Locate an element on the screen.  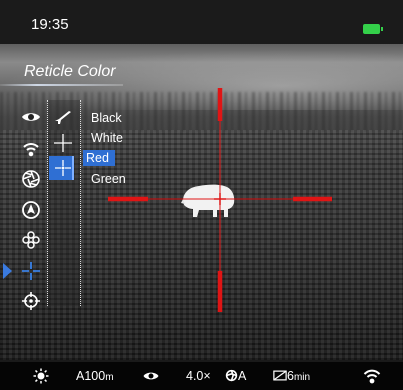
brightness-icon is located at coordinates (41, 376).